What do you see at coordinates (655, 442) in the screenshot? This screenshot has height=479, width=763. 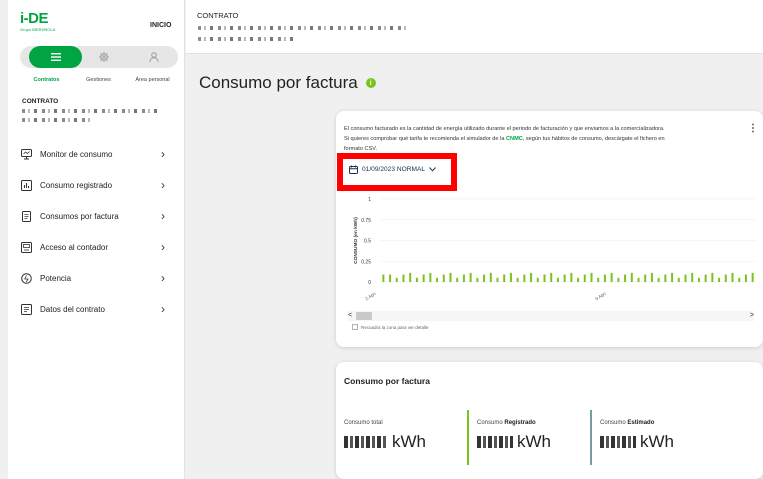 I see `kpi-value: kWh` at bounding box center [655, 442].